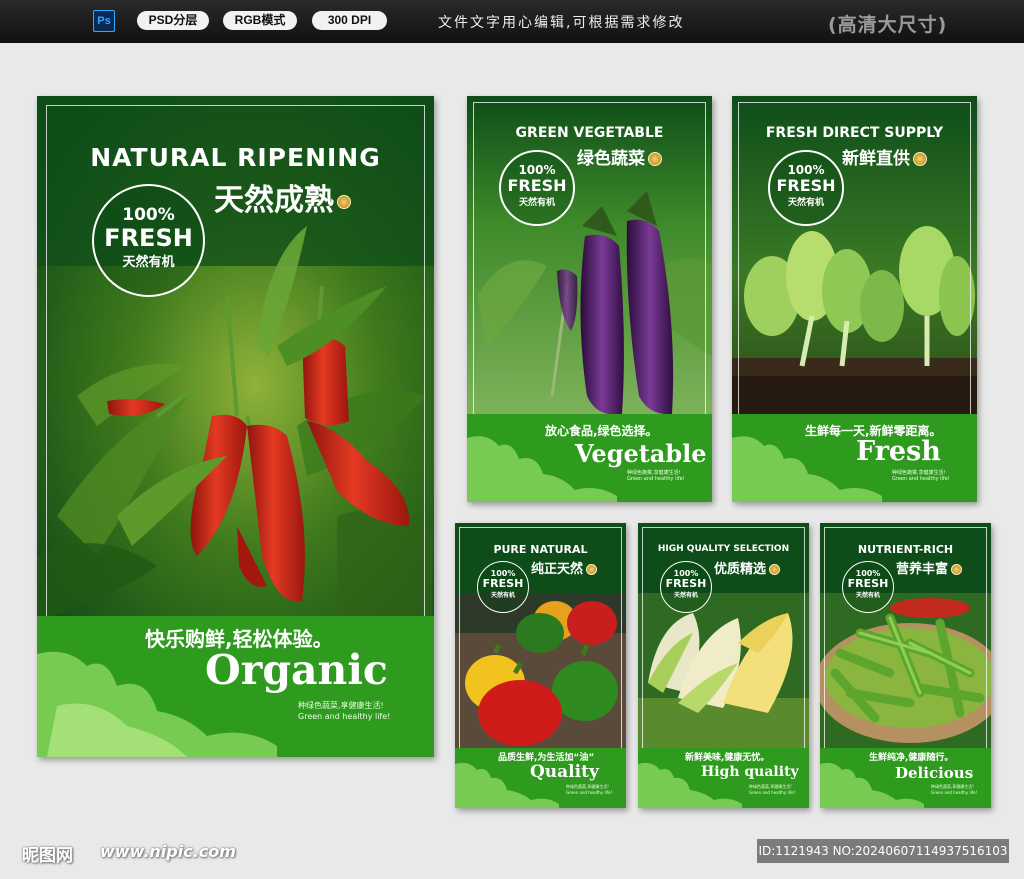 The height and width of the screenshot is (879, 1024). What do you see at coordinates (601, 431) in the screenshot?
I see `poster-slogan: 放心食品,绿色选择。` at bounding box center [601, 431].